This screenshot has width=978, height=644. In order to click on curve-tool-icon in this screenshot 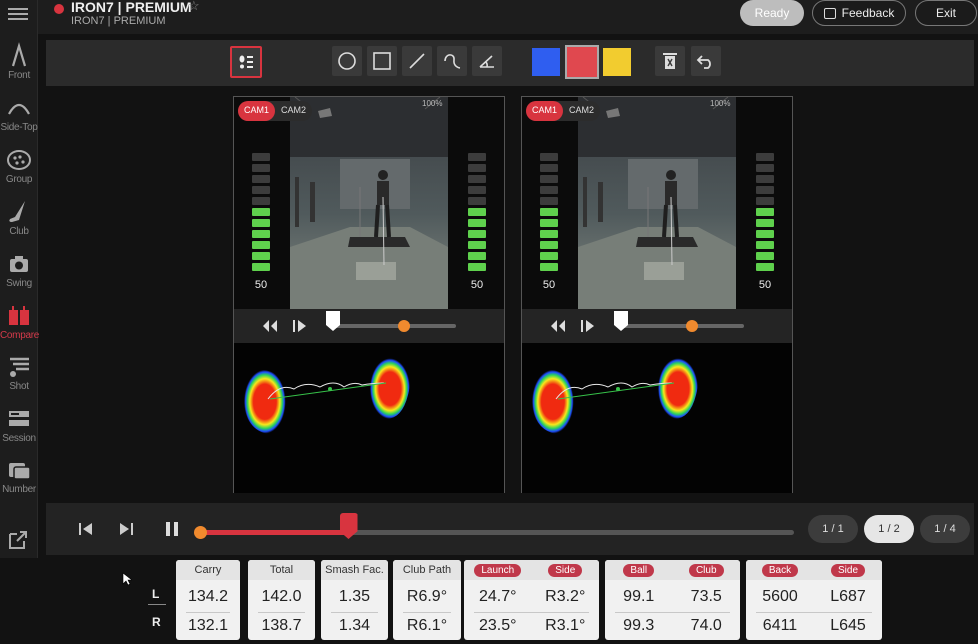, I will do `click(452, 61)`.